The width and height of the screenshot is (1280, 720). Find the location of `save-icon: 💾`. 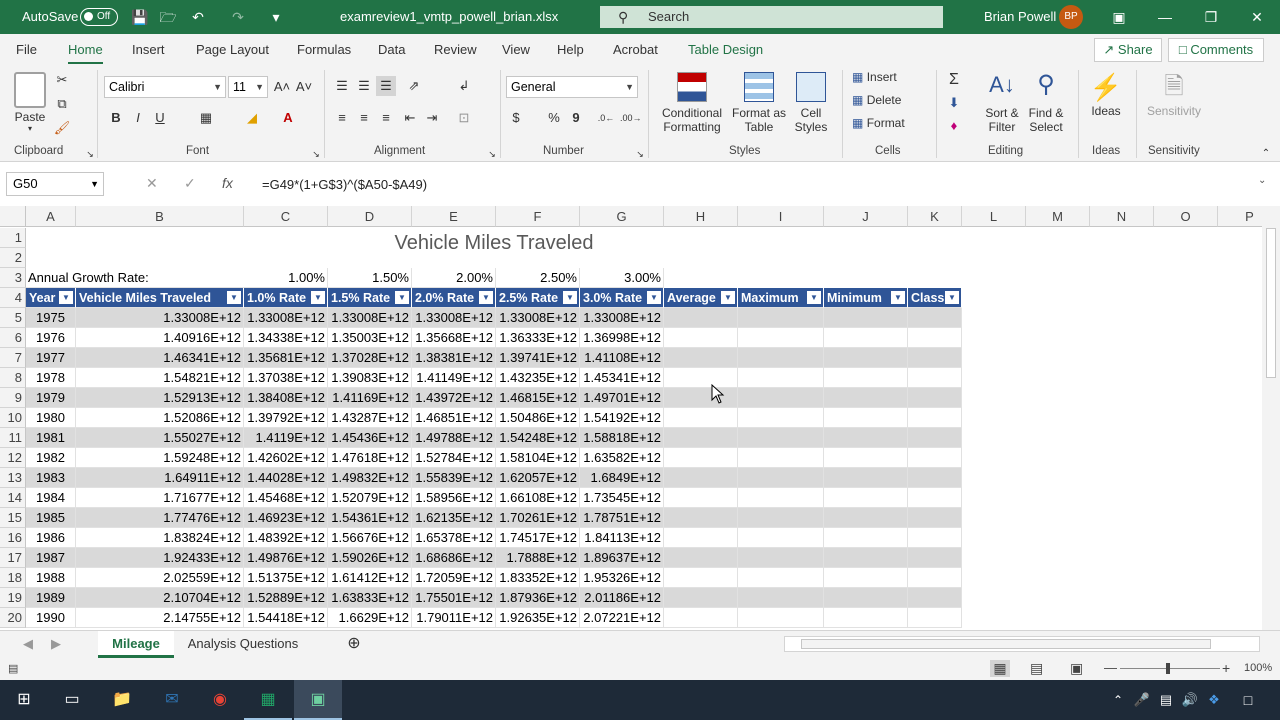

save-icon: 💾 is located at coordinates (140, 17).